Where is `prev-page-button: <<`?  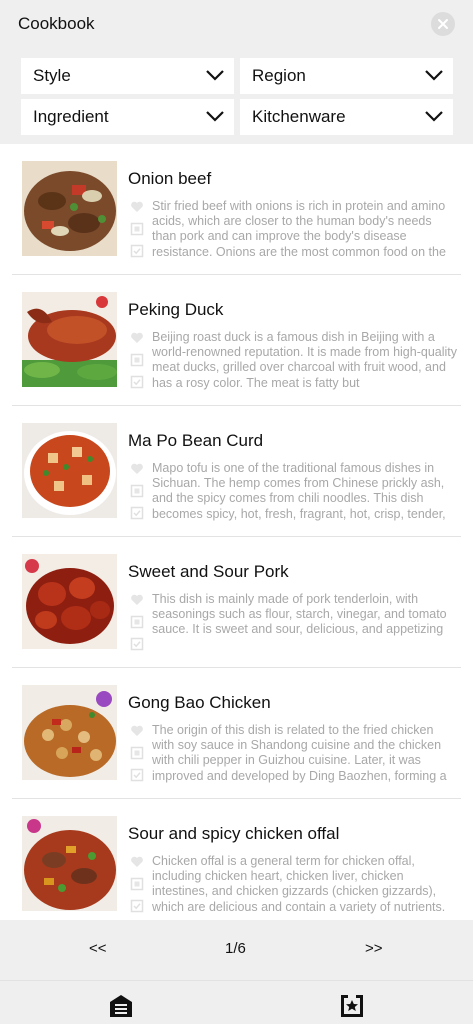
prev-page-button: << is located at coordinates (98, 948).